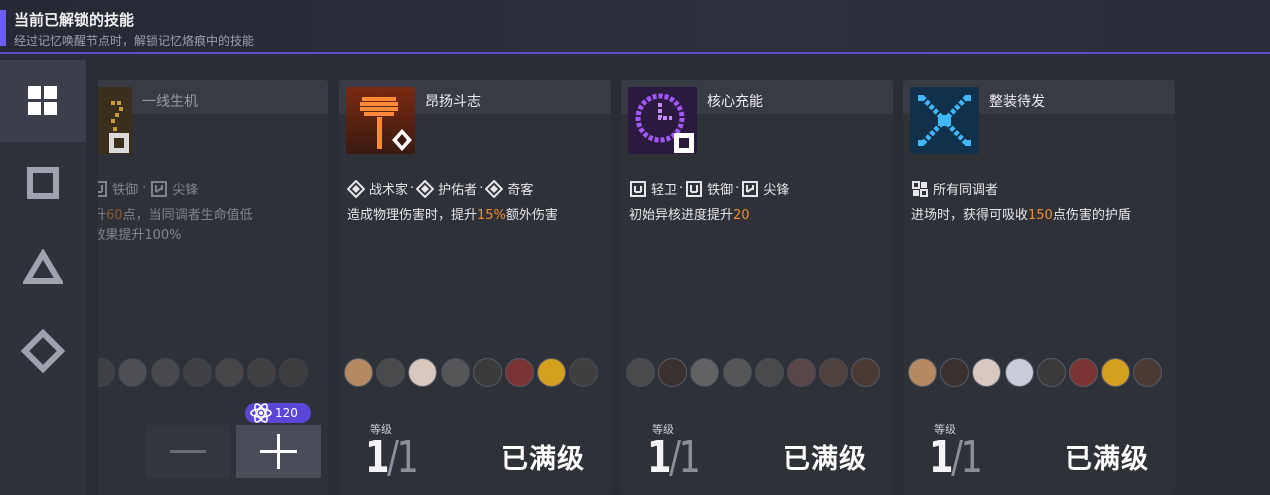  What do you see at coordinates (1017, 102) in the screenshot?
I see `skill-name: 整装待发` at bounding box center [1017, 102].